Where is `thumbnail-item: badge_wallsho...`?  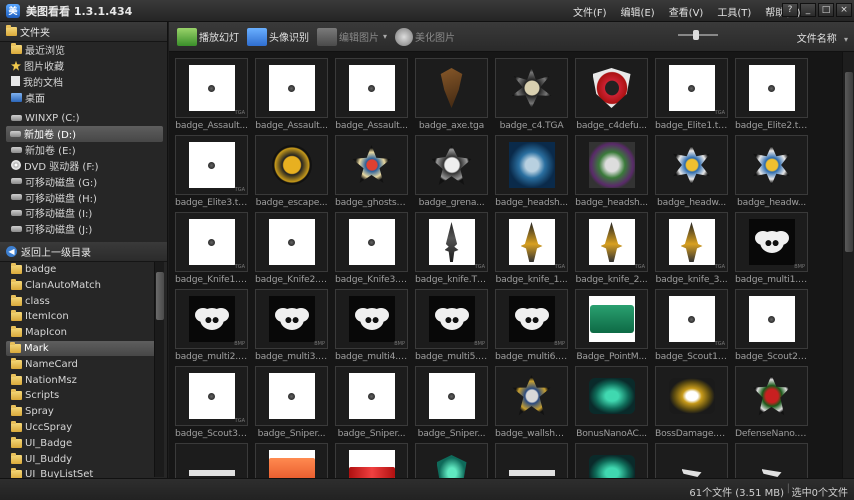
thumbnail-item: badge_wallsho... is located at coordinates (531, 402).